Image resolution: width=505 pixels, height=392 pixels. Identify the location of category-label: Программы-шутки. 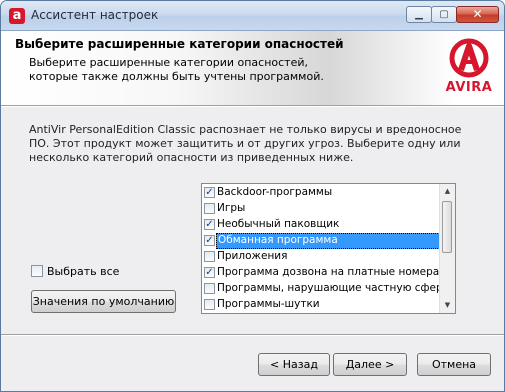
(268, 304).